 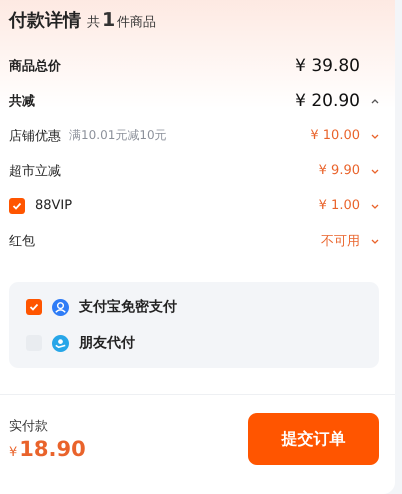 What do you see at coordinates (60, 343) in the screenshot?
I see `hand-icon` at bounding box center [60, 343].